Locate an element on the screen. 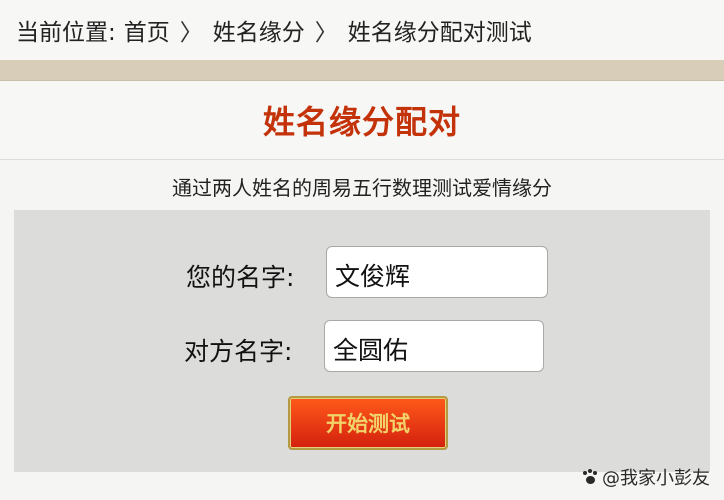  your-name-input: 文俊辉 is located at coordinates (437, 272).